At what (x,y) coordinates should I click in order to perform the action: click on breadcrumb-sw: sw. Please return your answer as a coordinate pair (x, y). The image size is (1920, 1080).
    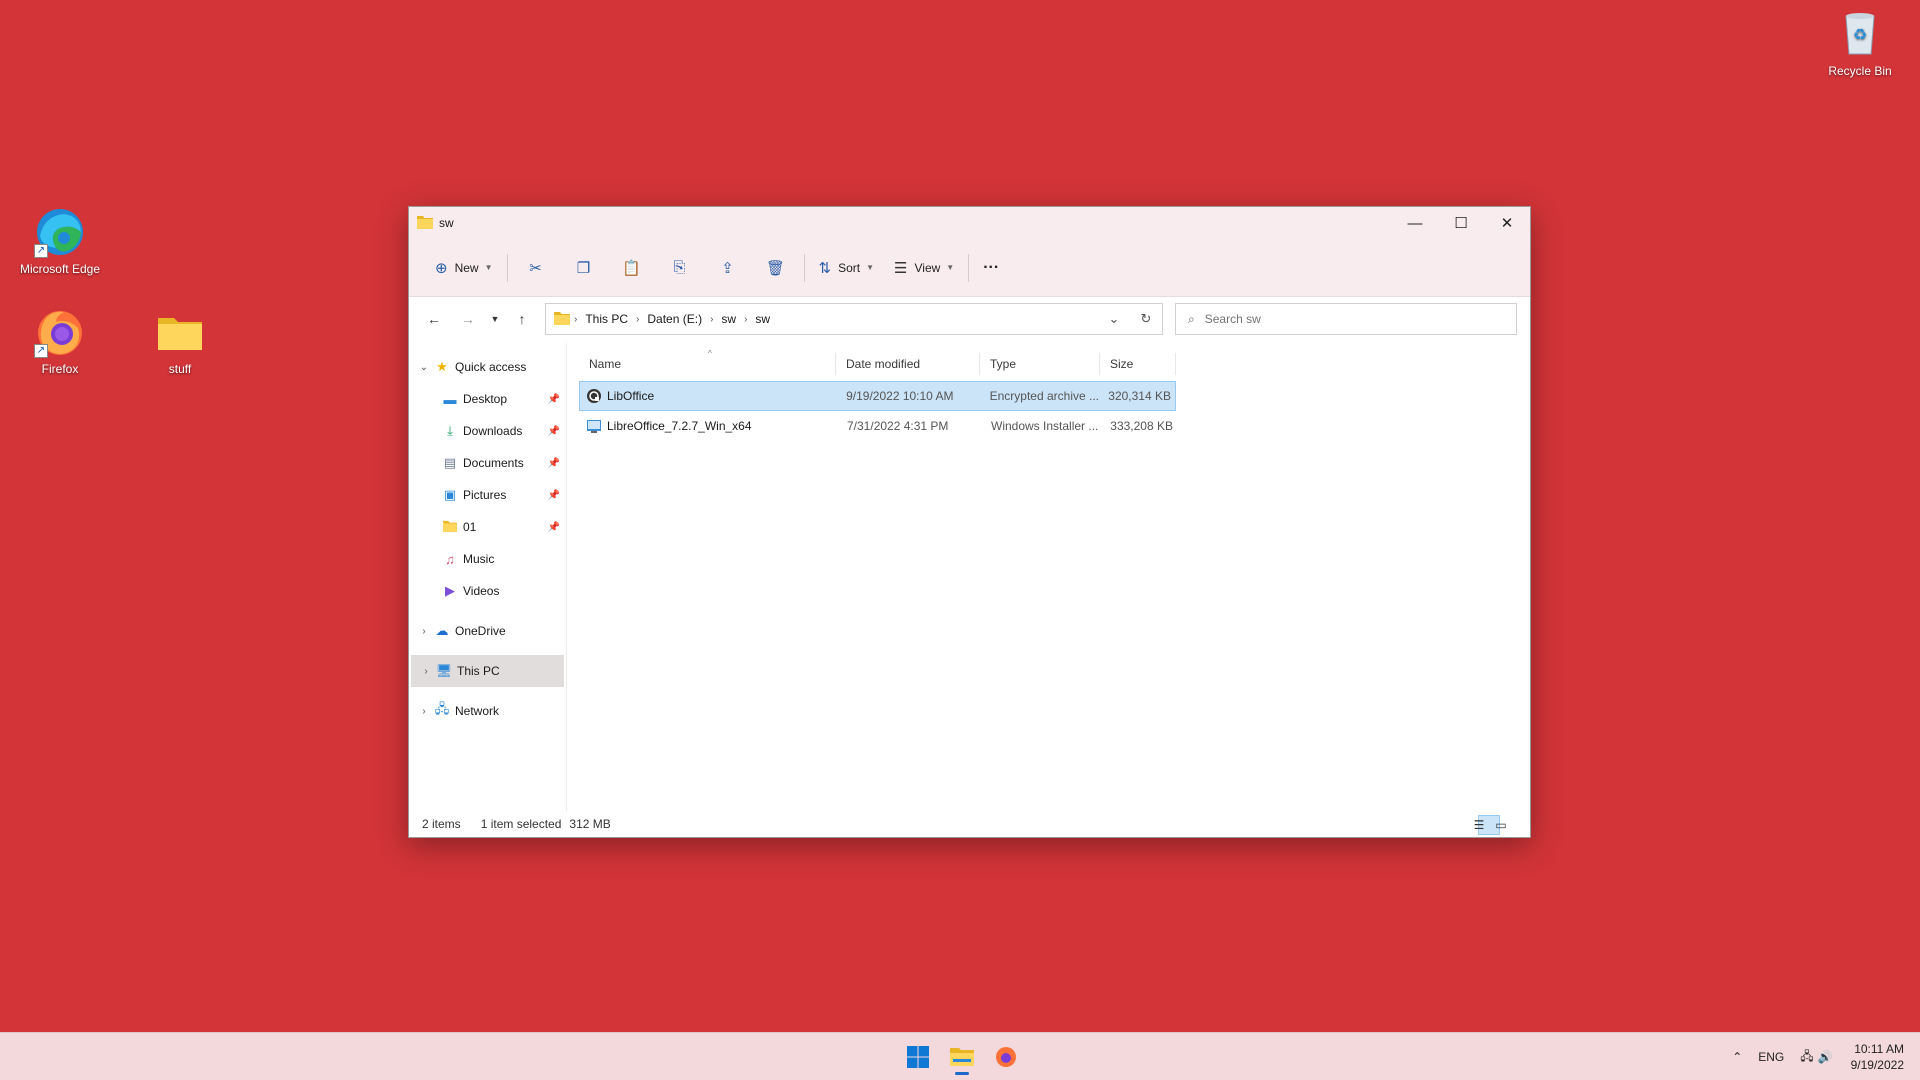
    Looking at the image, I should click on (728, 319).